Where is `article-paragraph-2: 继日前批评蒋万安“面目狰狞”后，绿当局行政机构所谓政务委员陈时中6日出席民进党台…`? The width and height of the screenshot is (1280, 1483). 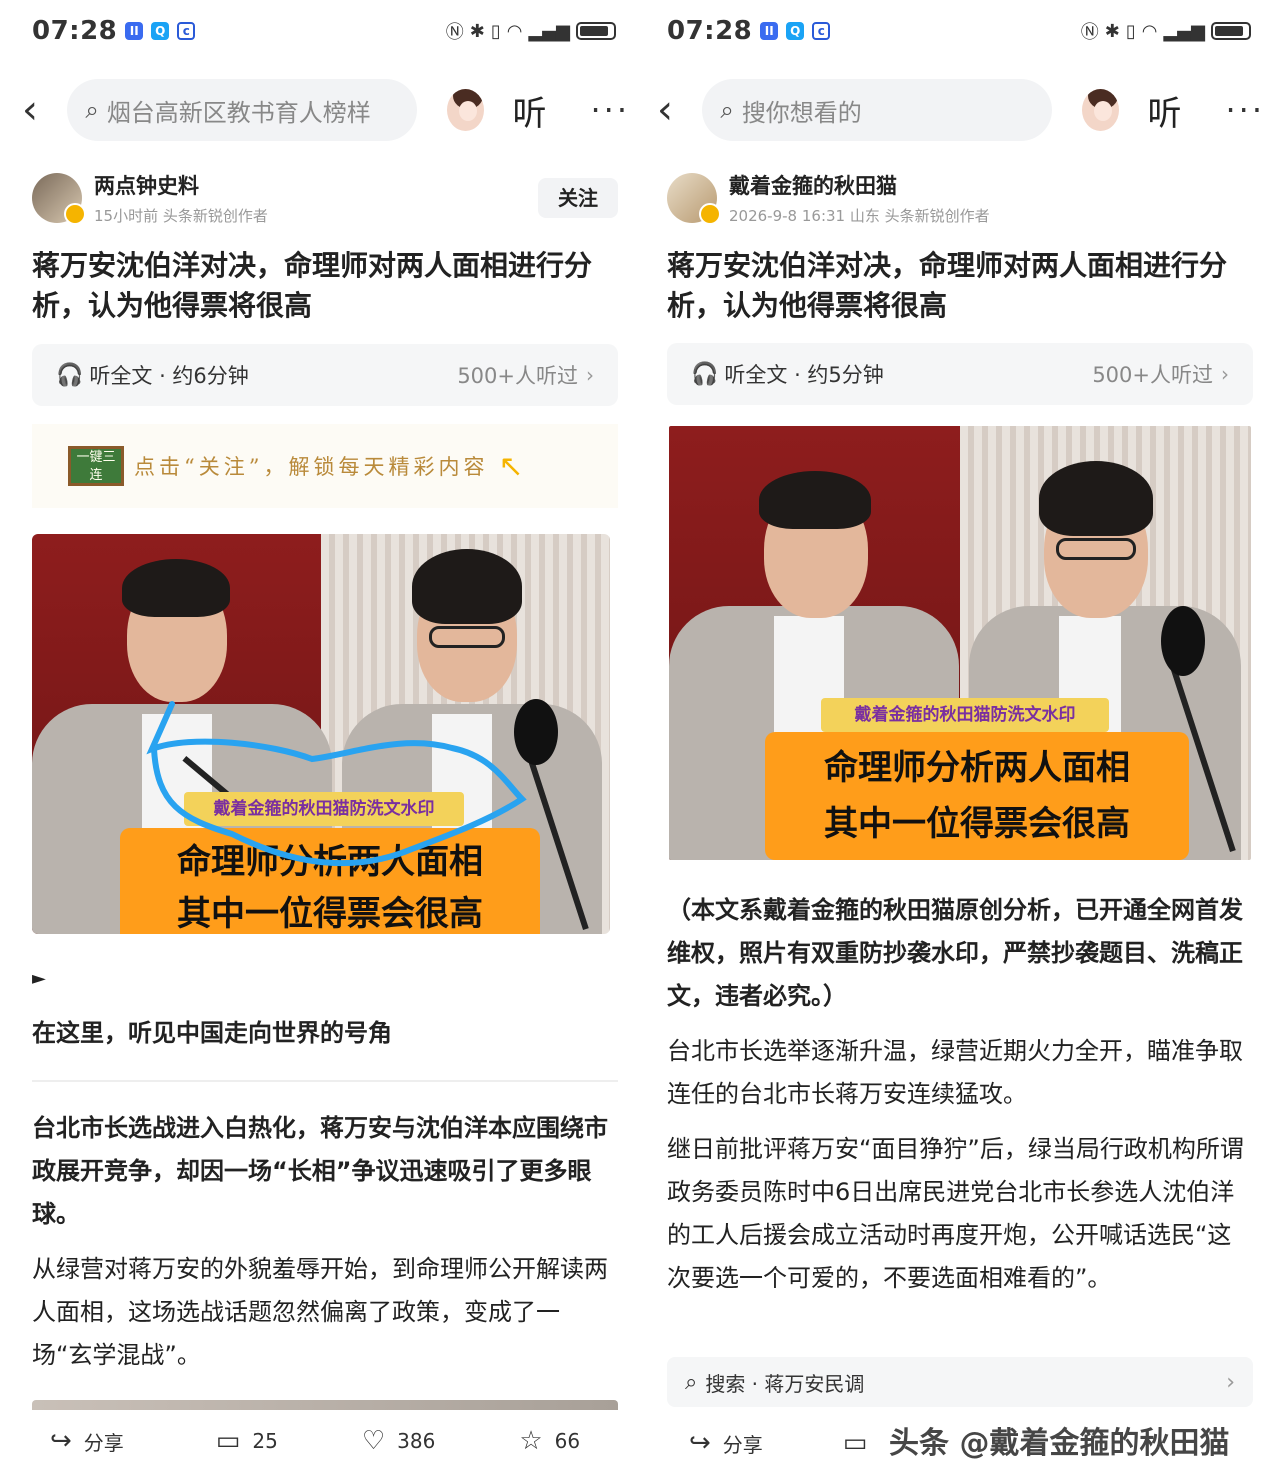
article-paragraph-2: 继日前批评蒋万安“面目狰狞”后，绿当局行政机构所谓政务委员陈时中6日出席民进党台… is located at coordinates (955, 1213).